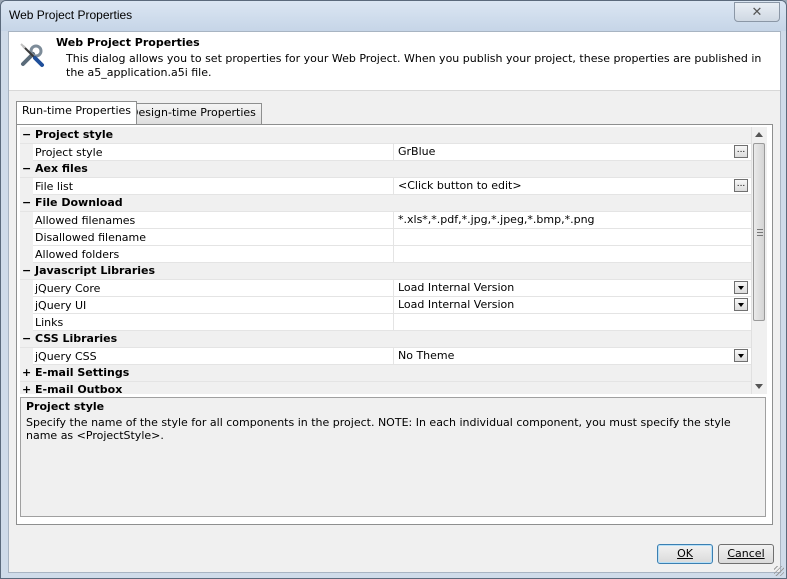  I want to click on category-label: Aex files, so click(61, 168).